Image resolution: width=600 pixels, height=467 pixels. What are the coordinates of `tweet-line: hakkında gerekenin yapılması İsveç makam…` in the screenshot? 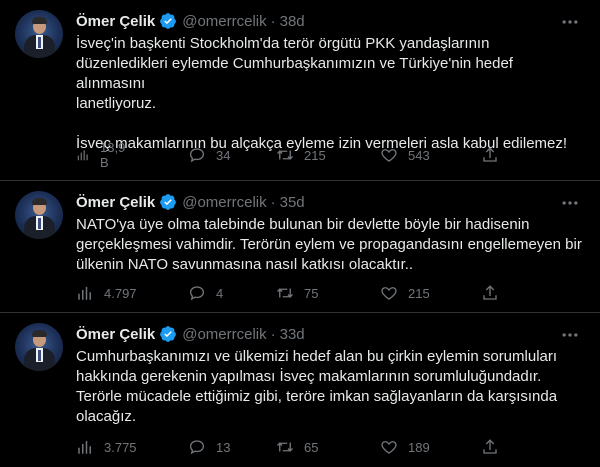 It's located at (309, 376).